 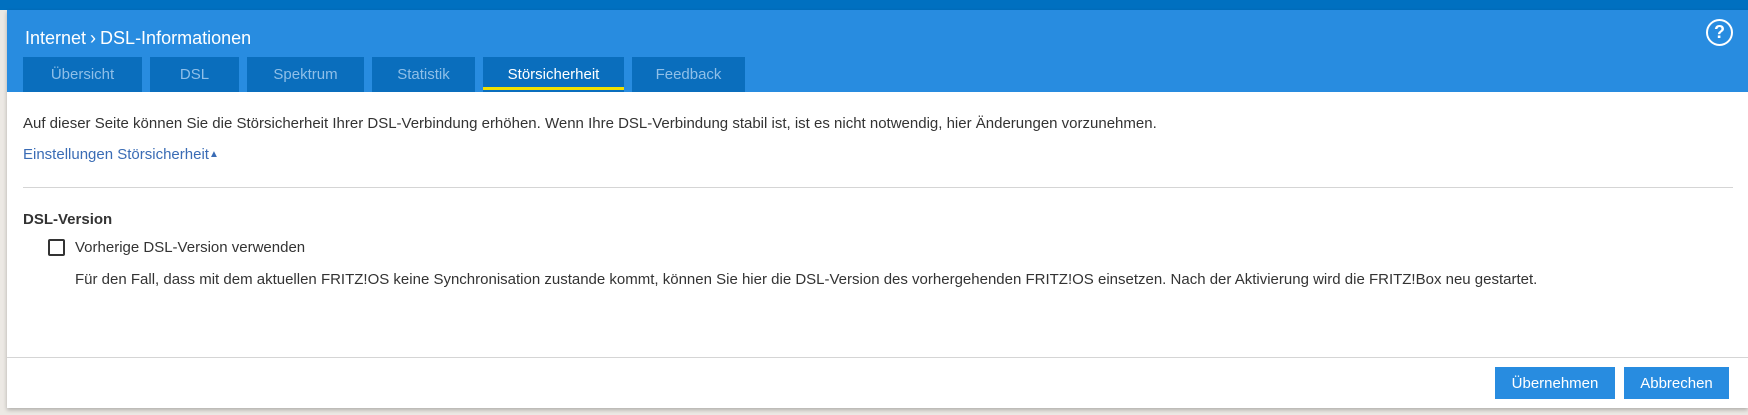 I want to click on breadcrumb: Internet › DSL-Informationen, so click(x=138, y=38).